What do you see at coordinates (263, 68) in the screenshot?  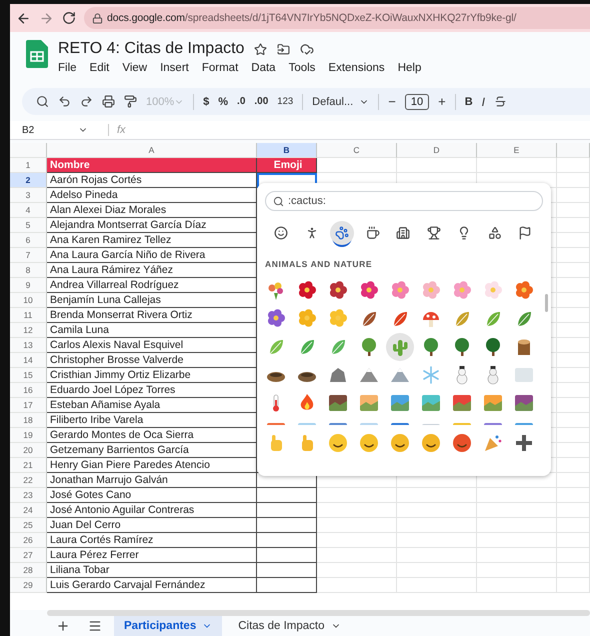 I see `menu-item: Data` at bounding box center [263, 68].